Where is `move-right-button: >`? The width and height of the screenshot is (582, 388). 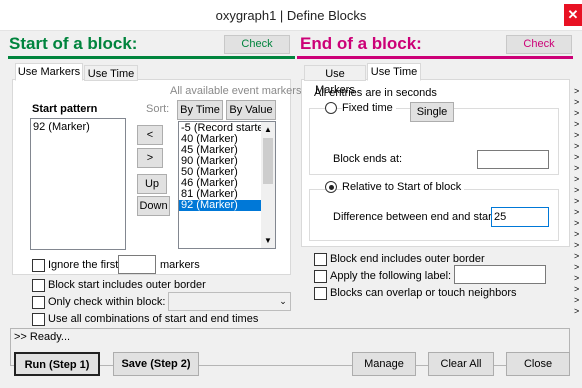
move-right-button: > is located at coordinates (150, 158).